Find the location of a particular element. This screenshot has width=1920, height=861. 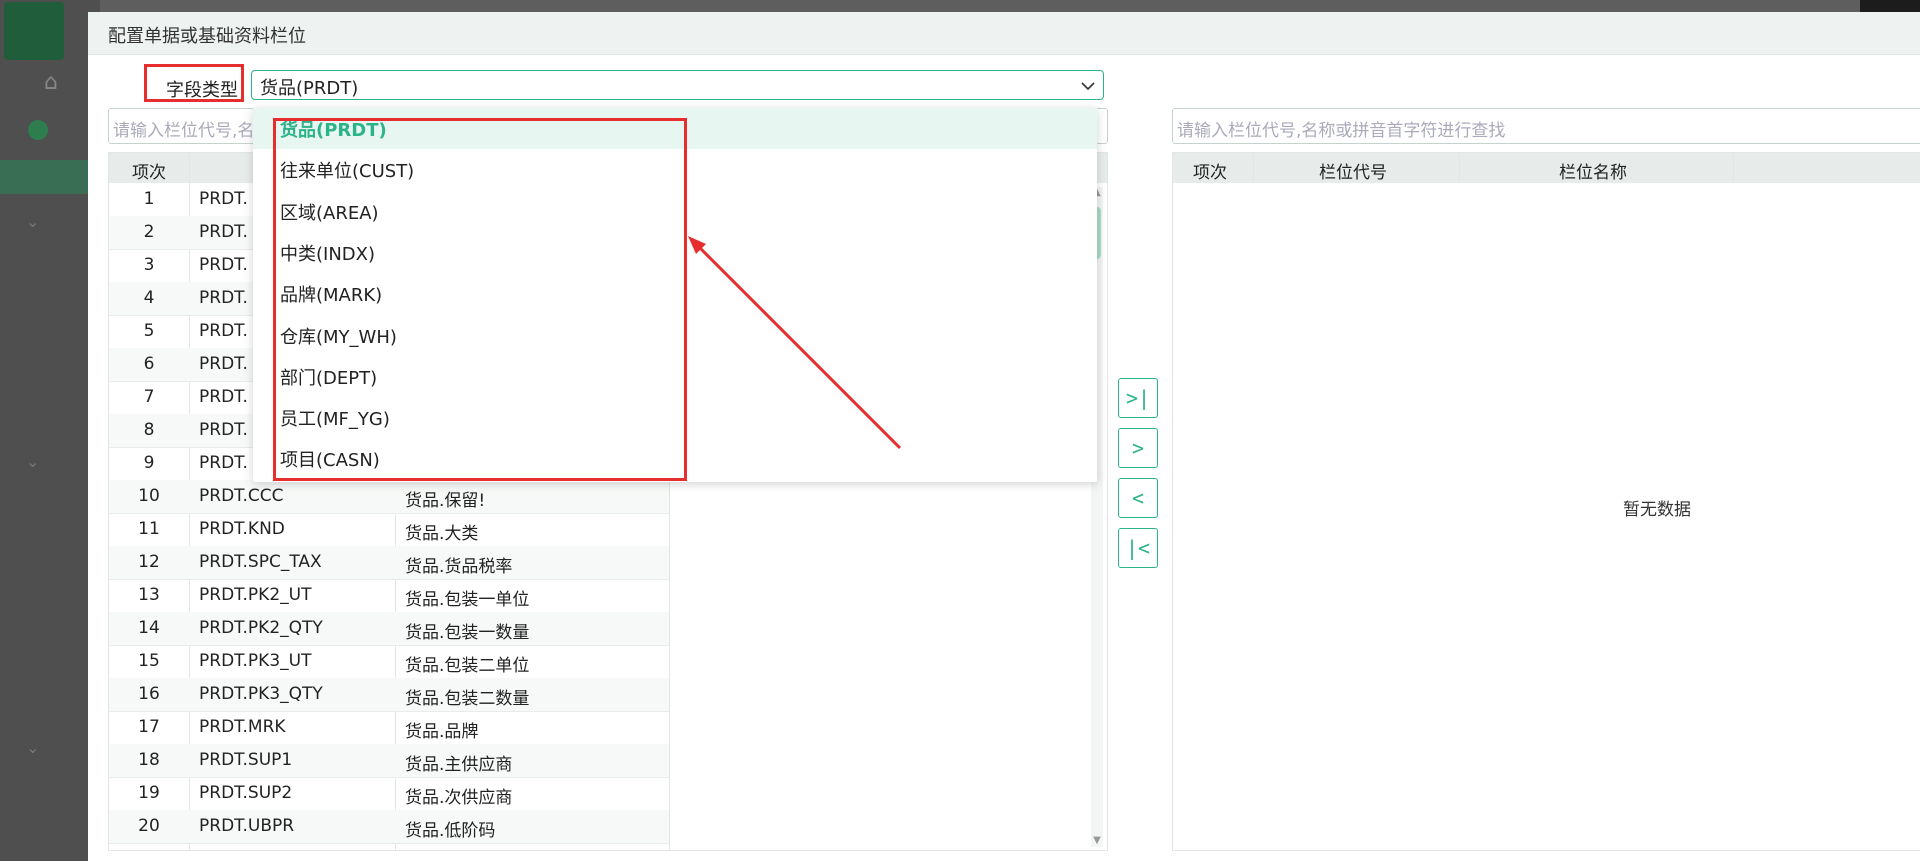

annotation-arrow is located at coordinates (795, 343).